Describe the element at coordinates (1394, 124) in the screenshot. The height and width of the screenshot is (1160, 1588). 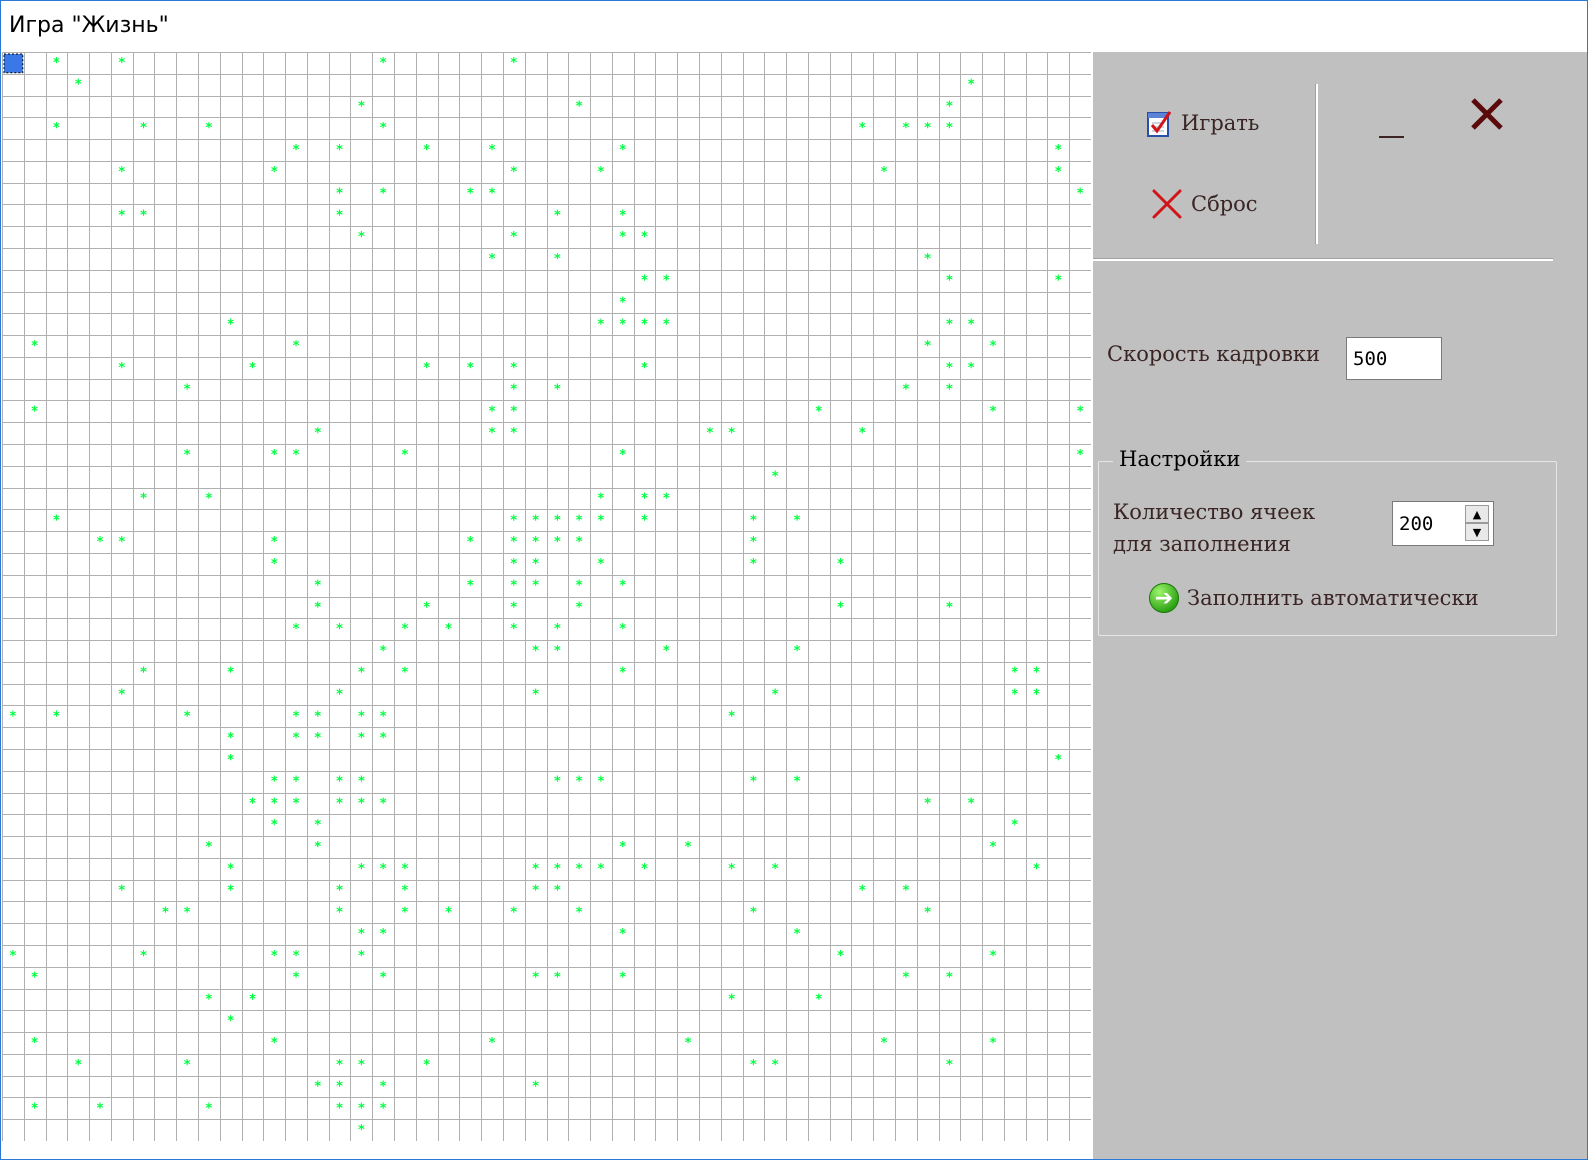
I see `minimize-button` at that location.